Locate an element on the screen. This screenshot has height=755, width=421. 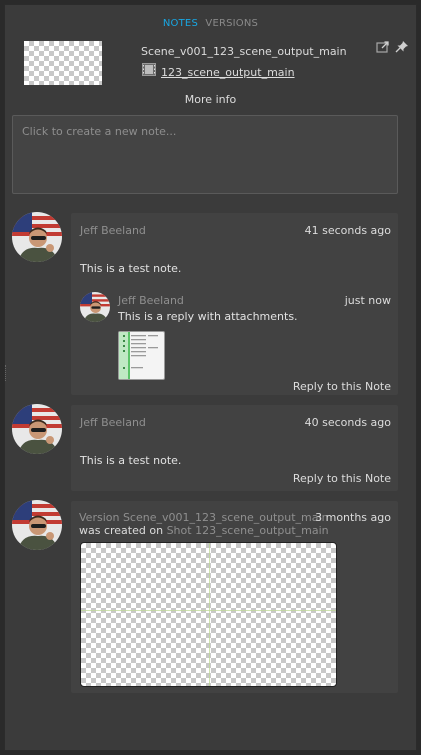
attachment-thumbnail is located at coordinates (141, 355).